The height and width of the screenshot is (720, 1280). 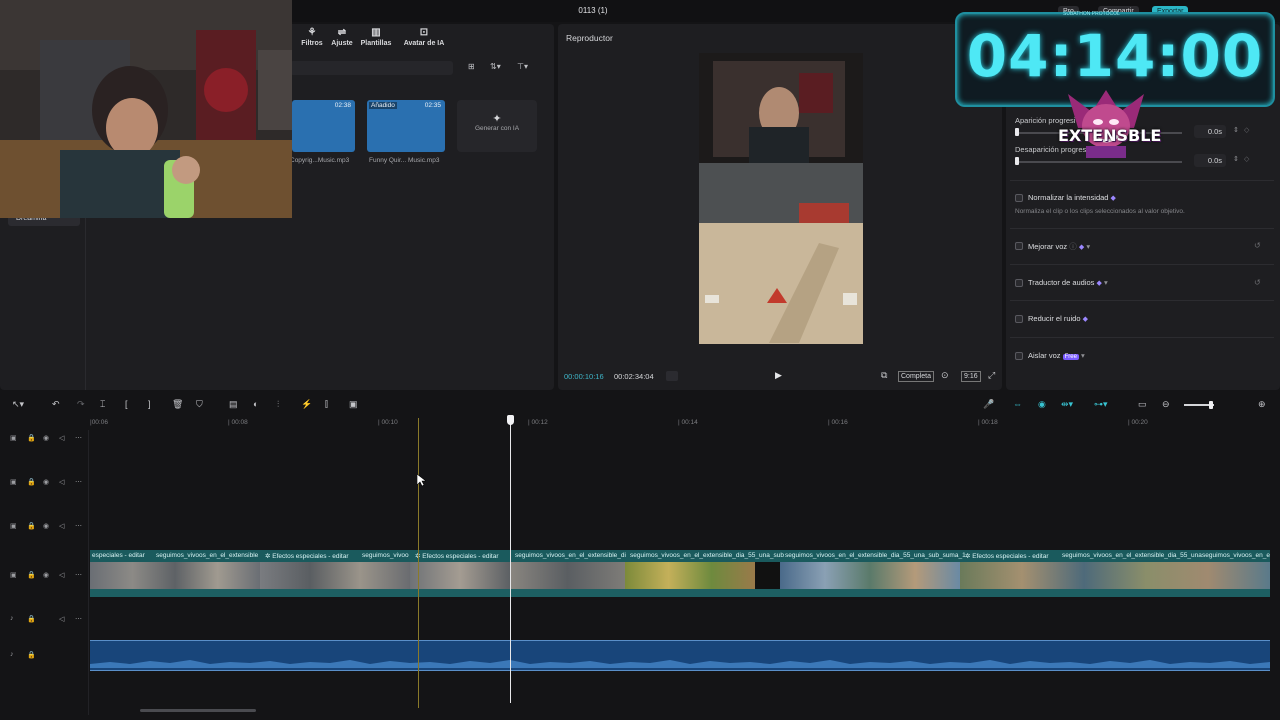 I want to click on effect-icon: ◐, so click(x=255, y=404).